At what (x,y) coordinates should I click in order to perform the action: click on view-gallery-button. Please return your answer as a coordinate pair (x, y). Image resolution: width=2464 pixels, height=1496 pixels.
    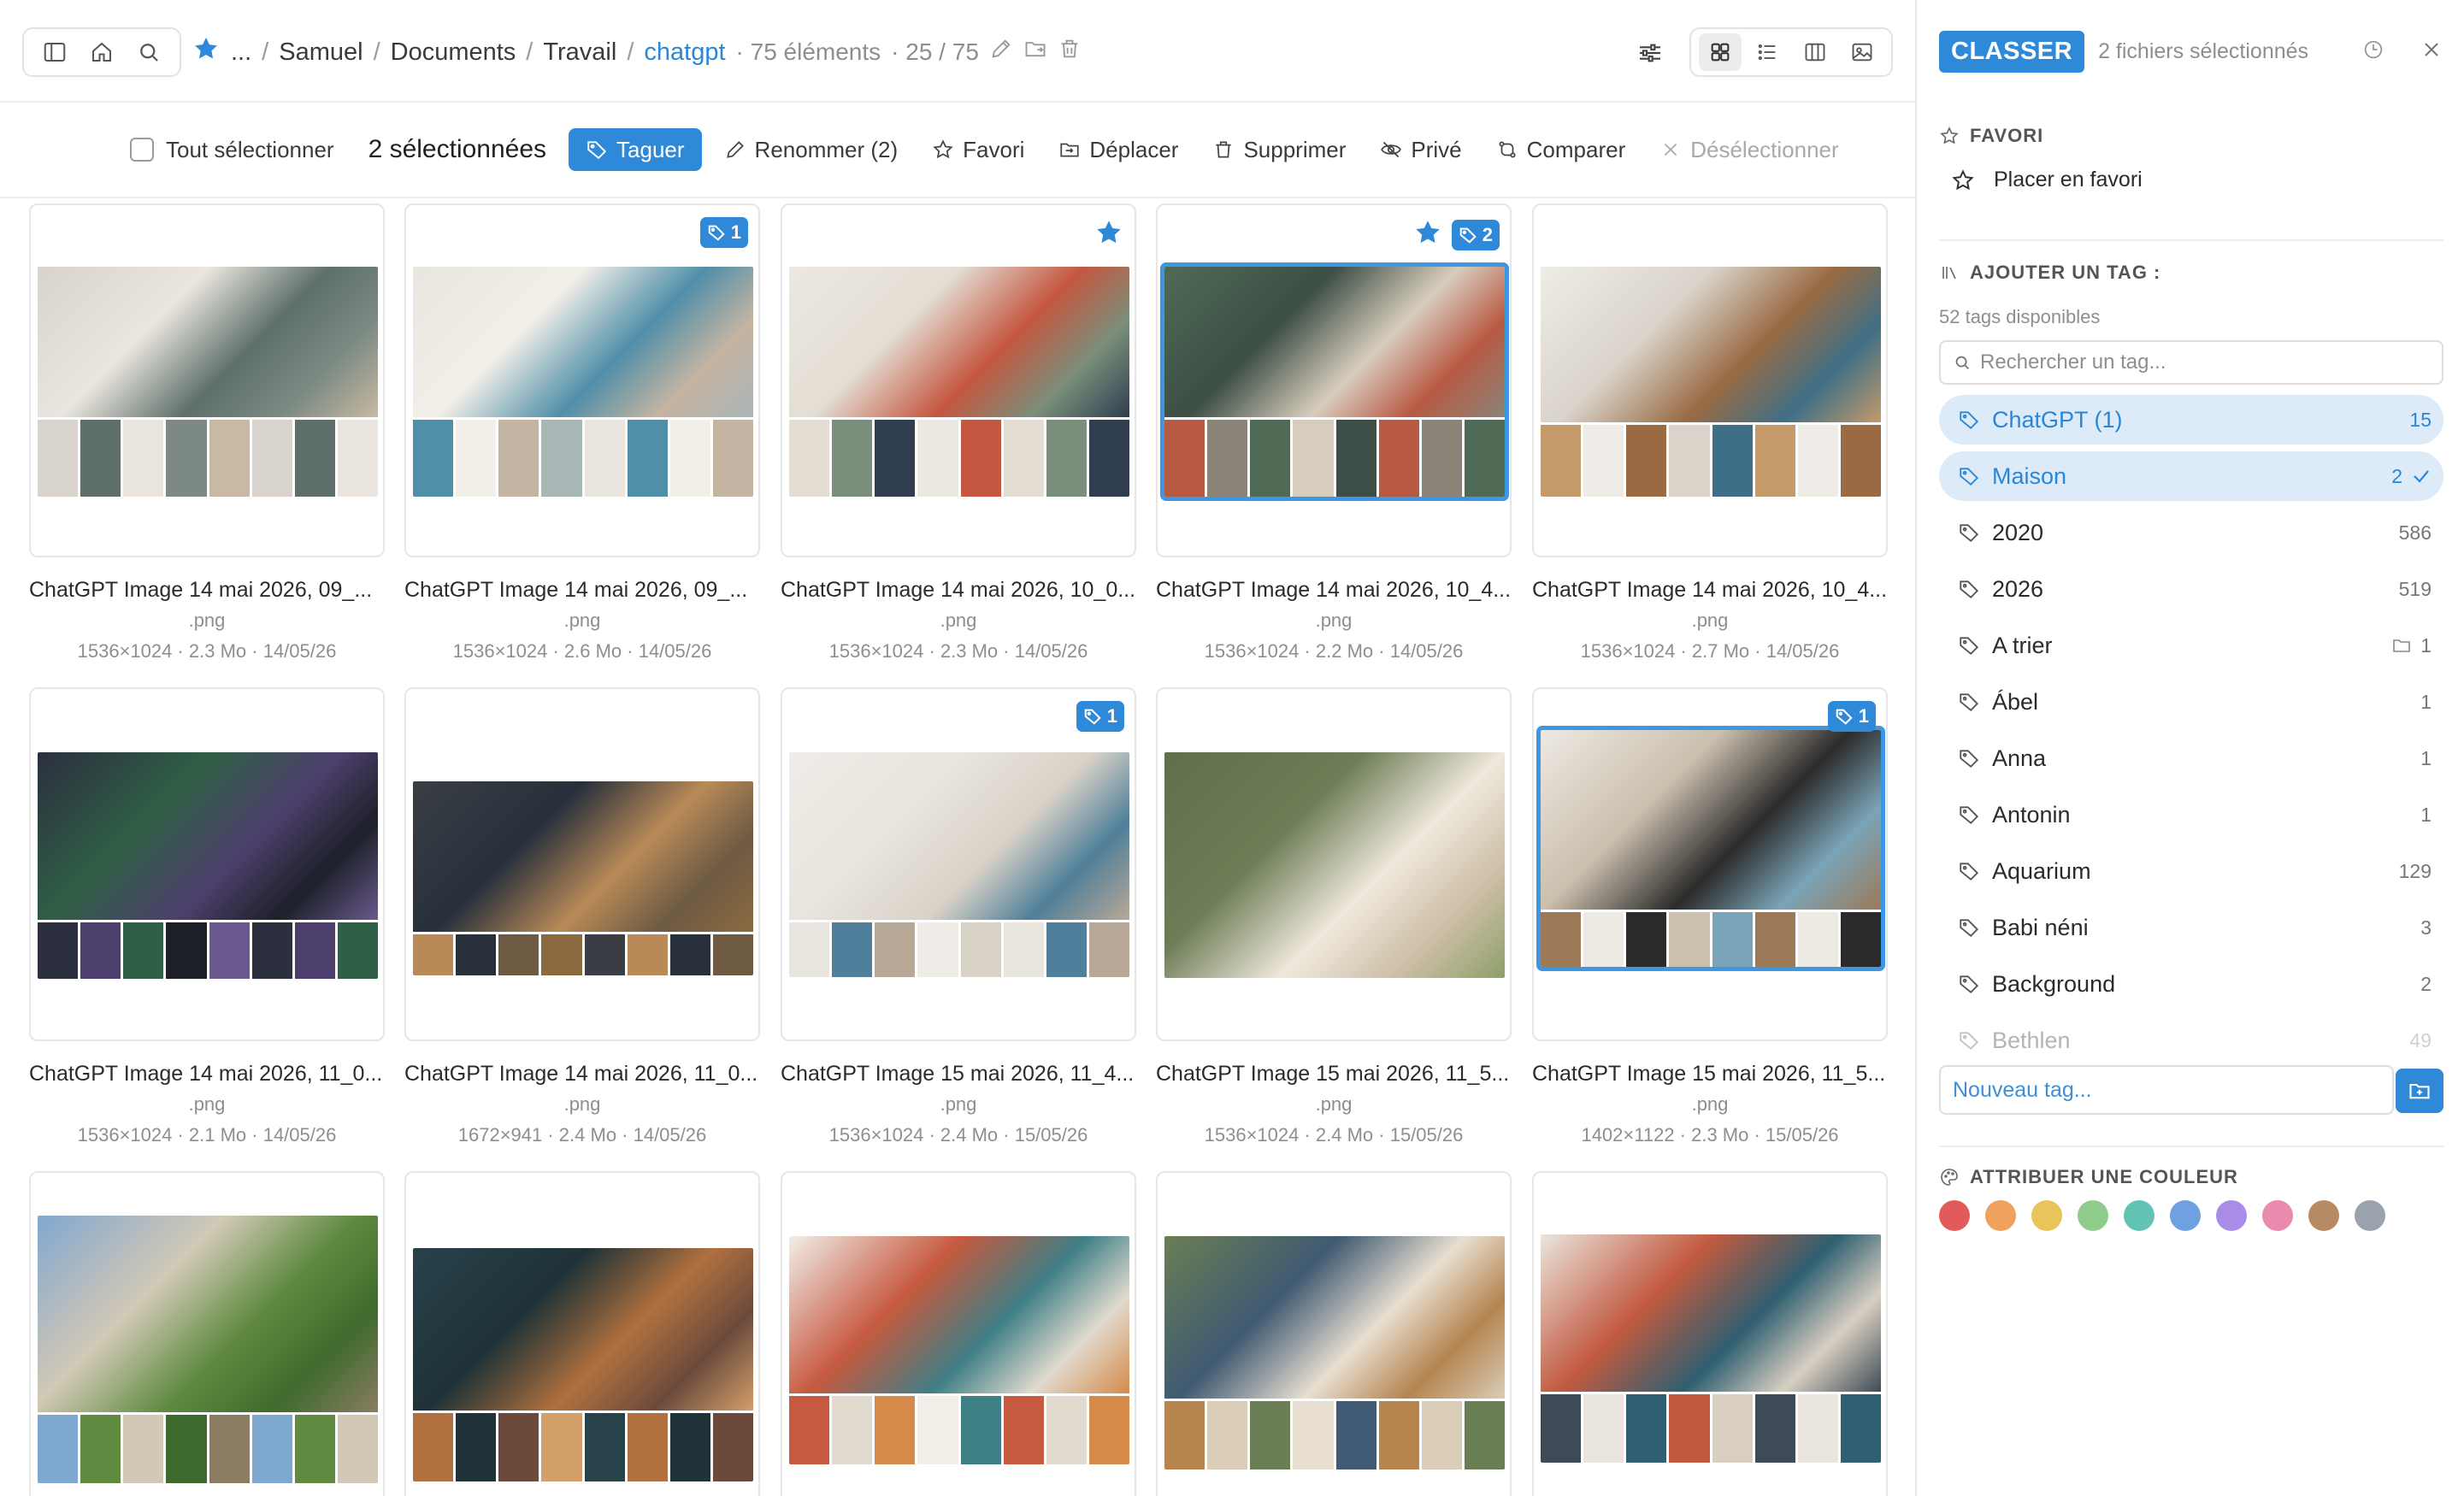
    Looking at the image, I should click on (1862, 52).